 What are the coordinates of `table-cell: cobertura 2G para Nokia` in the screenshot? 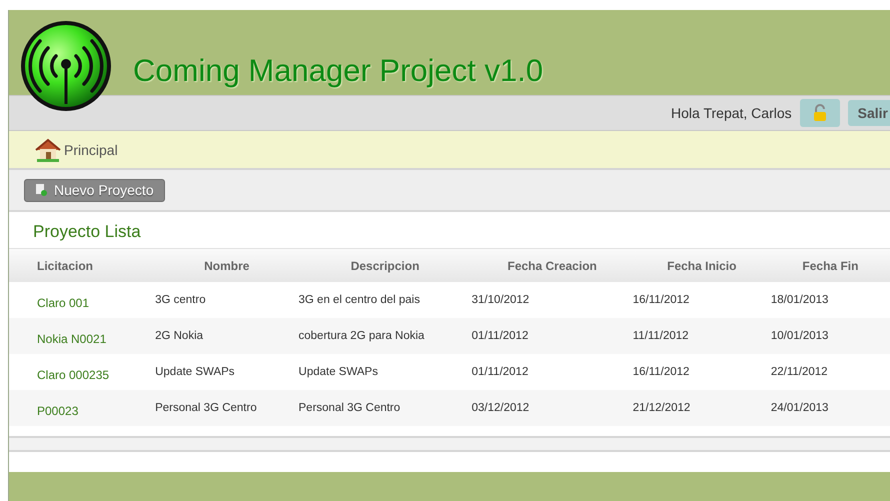 It's located at (361, 336).